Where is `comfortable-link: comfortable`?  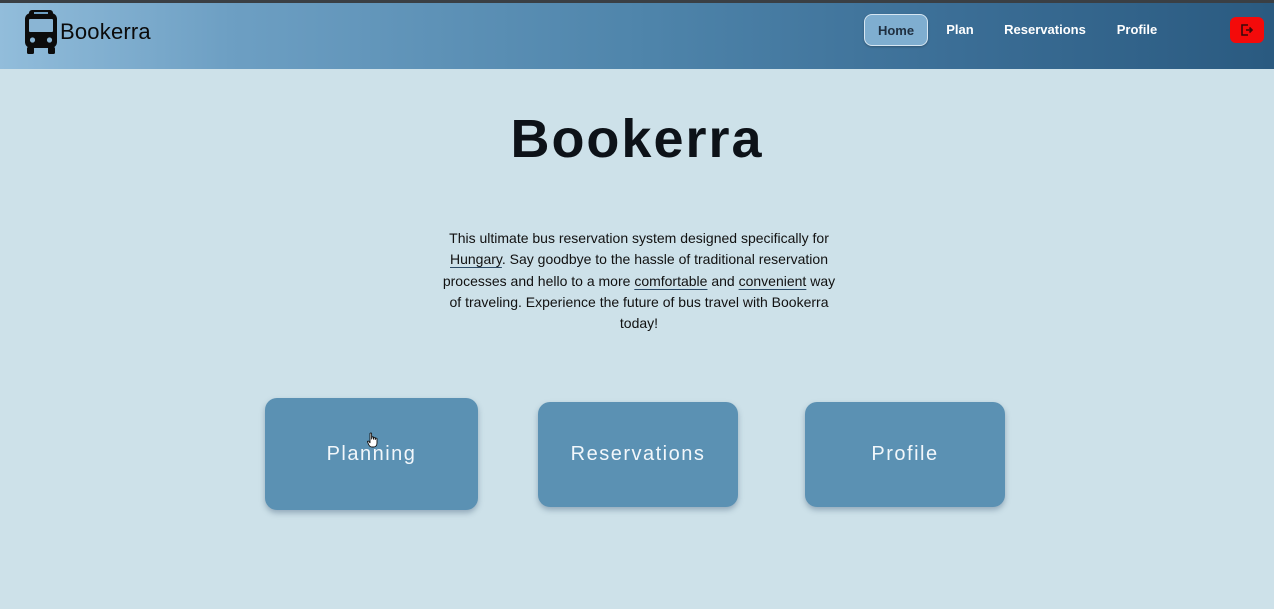
comfortable-link: comfortable is located at coordinates (671, 280).